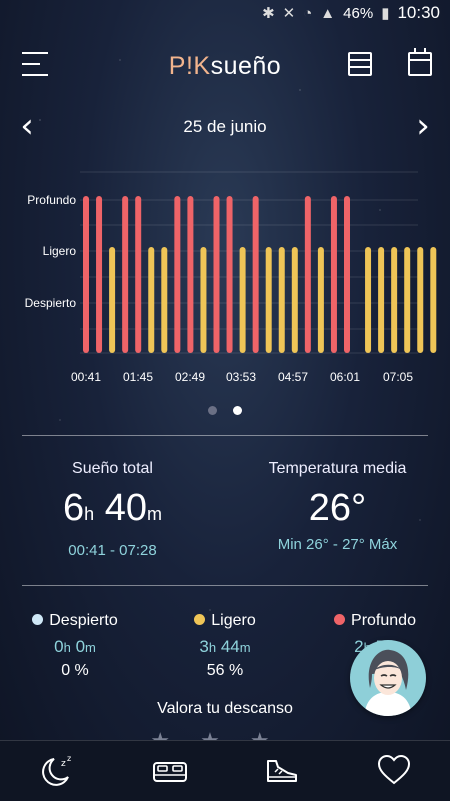 This screenshot has height=801, width=450. I want to click on phase-minutes: 44, so click(230, 646).